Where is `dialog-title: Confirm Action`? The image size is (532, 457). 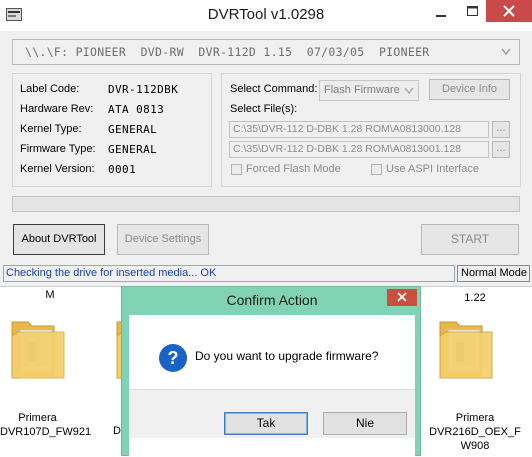
dialog-title: Confirm Action is located at coordinates (272, 300).